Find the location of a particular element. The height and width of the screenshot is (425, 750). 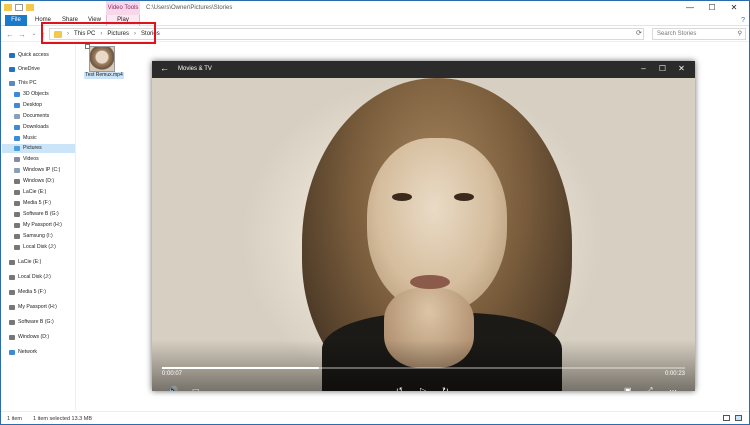

player-window-controls: – ☐ ✕ is located at coordinates (662, 68).